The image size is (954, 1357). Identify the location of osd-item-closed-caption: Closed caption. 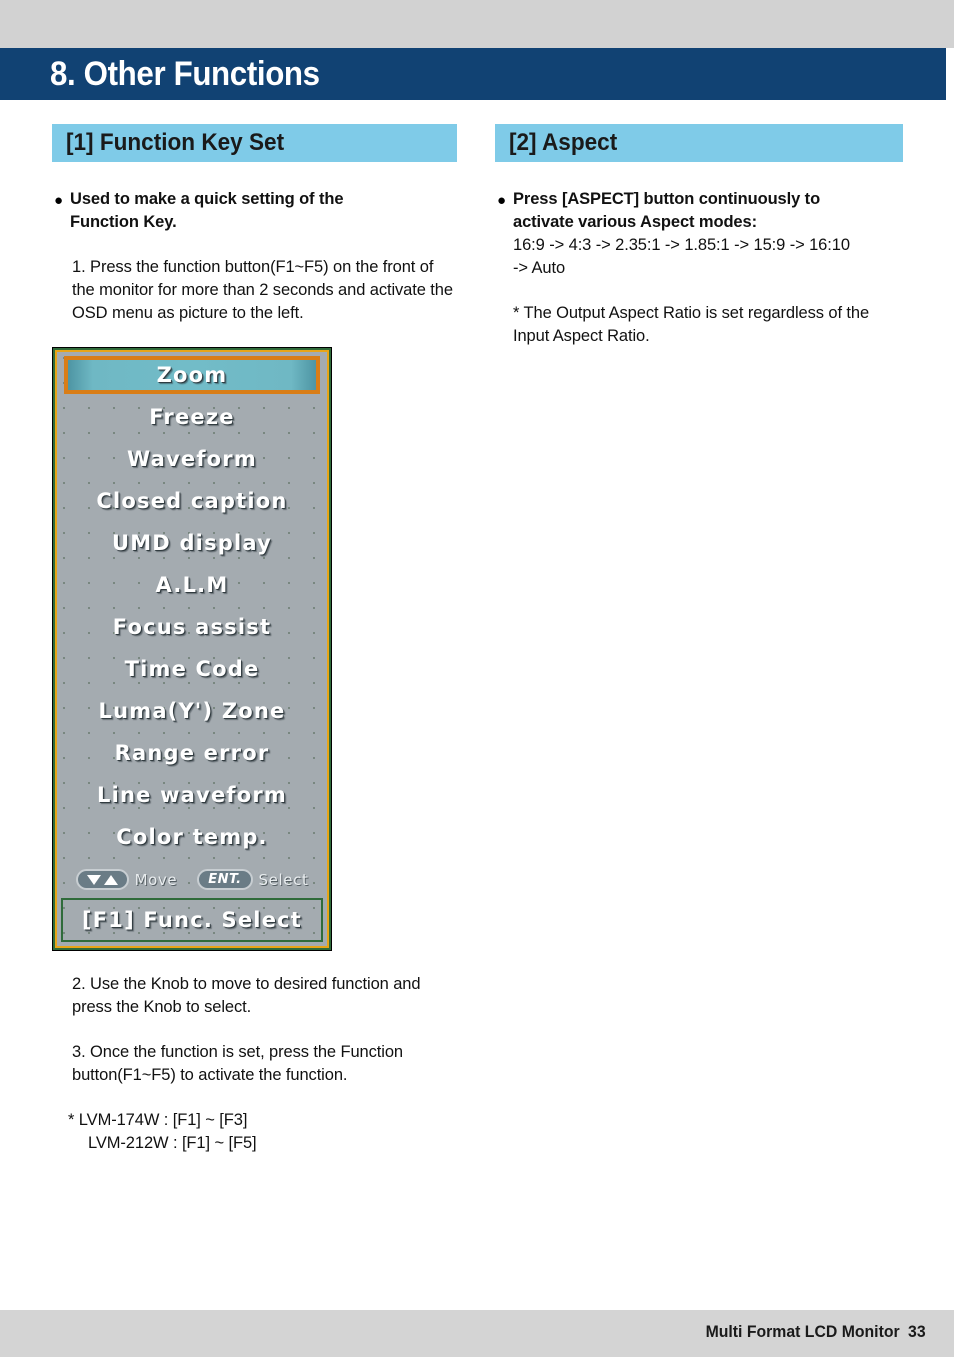
(192, 501).